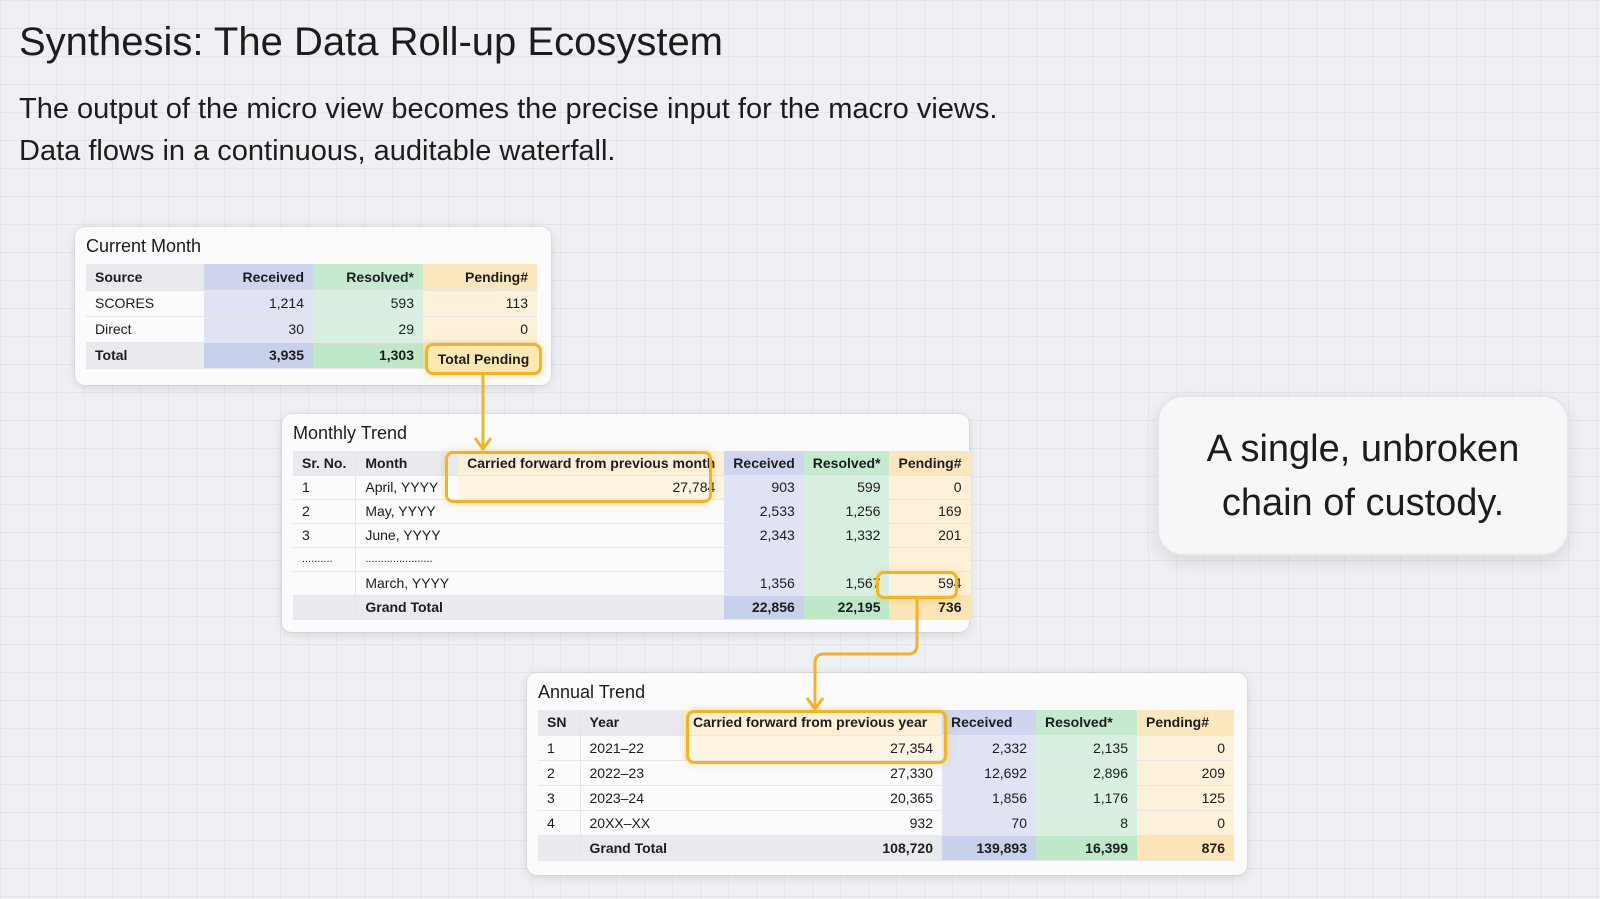  I want to click on cell-sr-no: 2, so click(325, 511).